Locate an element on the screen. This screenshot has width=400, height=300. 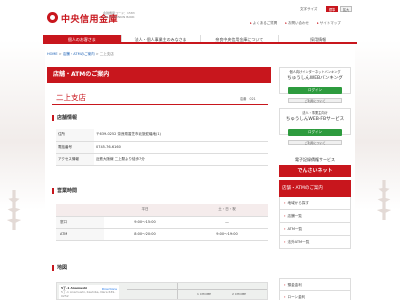
global-nav: 個人のお客さま 法人・個人事業主のみなさま 奈良中央信用金庫について 採用情報 is located at coordinates (200, 39).